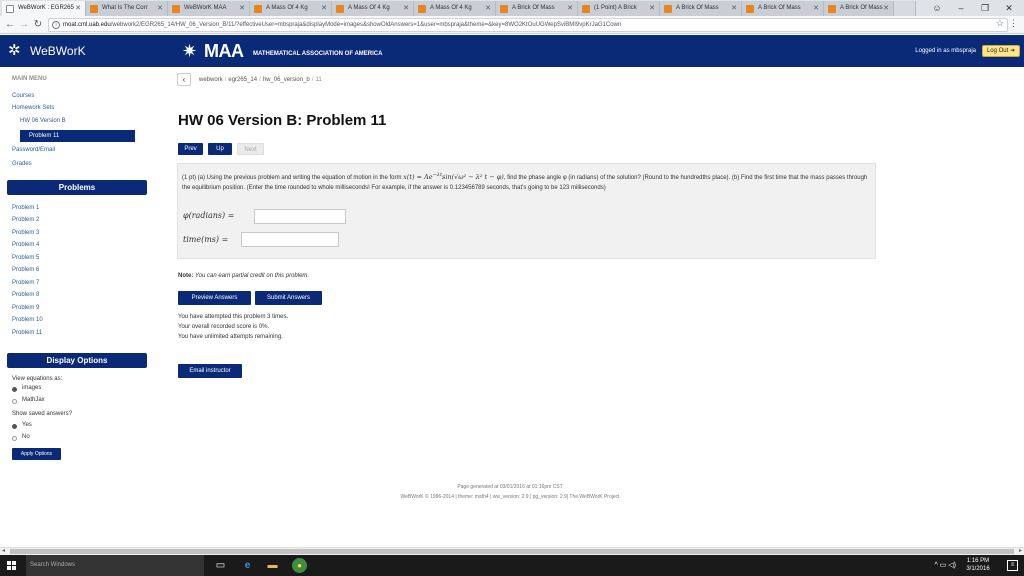 The height and width of the screenshot is (576, 1024). Describe the element at coordinates (272, 565) in the screenshot. I see `file-explorer-icon: ▬` at that location.